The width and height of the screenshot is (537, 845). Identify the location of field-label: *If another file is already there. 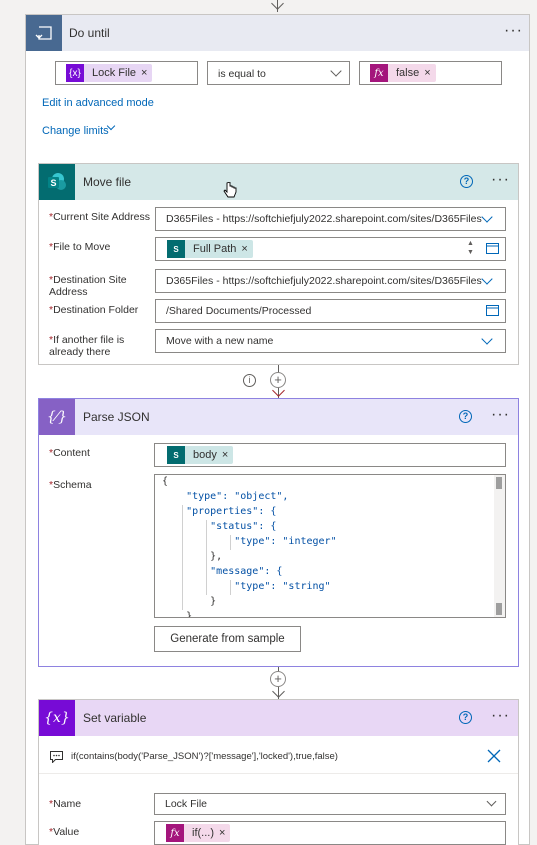
(87, 346).